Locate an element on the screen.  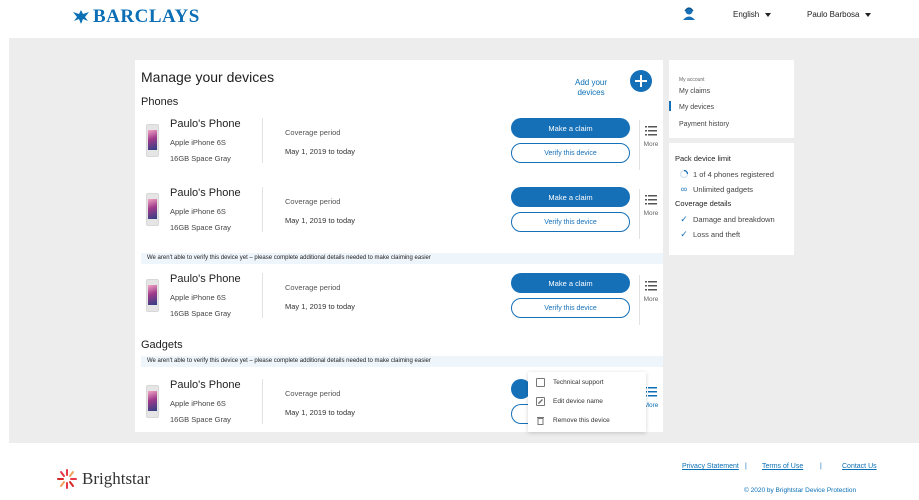
coverage-item-label: Loss and theft is located at coordinates (717, 234).